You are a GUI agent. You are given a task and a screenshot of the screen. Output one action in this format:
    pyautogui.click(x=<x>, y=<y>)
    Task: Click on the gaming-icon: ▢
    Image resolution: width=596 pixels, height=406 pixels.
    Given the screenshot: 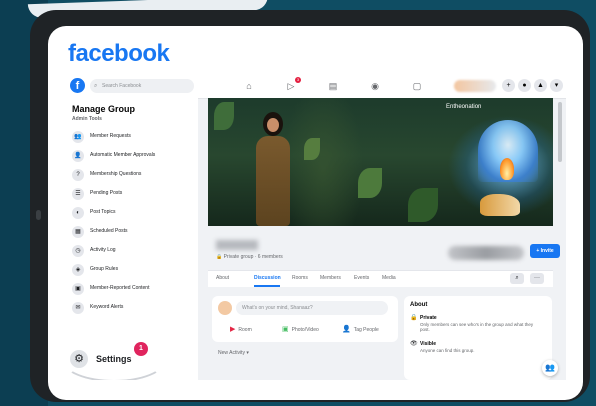 What is the action you would take?
    pyautogui.click(x=417, y=86)
    